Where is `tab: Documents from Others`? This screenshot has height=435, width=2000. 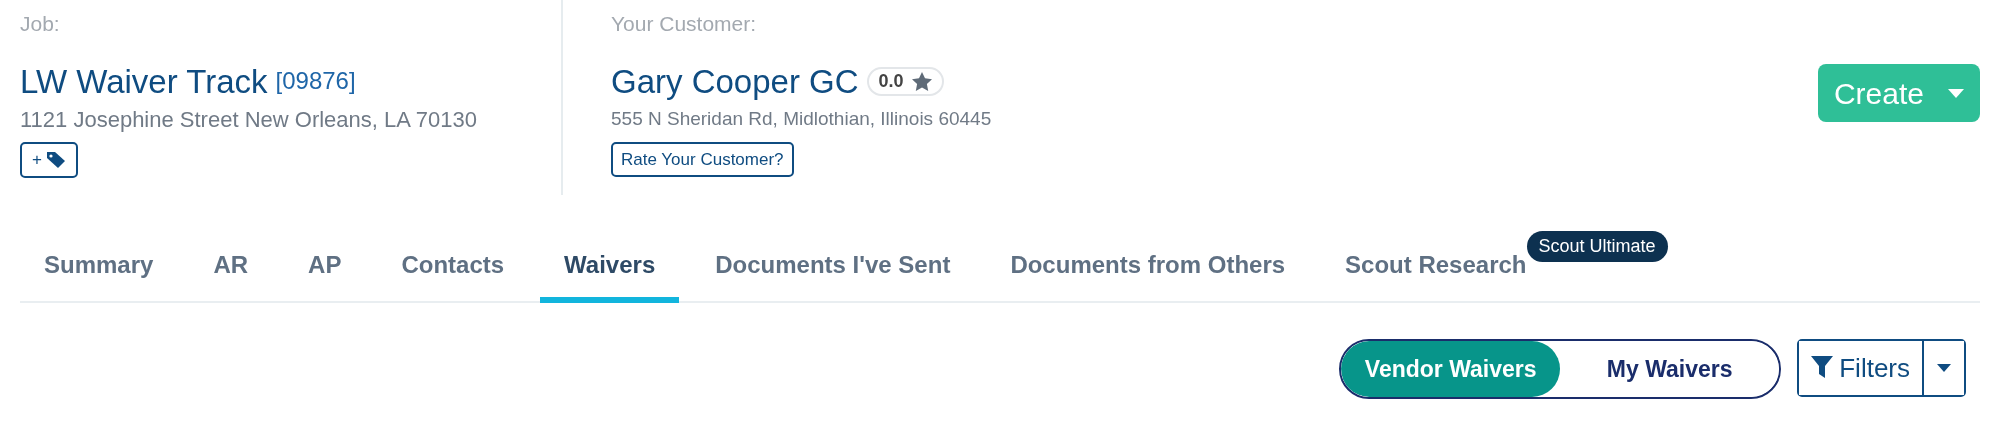 tab: Documents from Others is located at coordinates (1148, 275).